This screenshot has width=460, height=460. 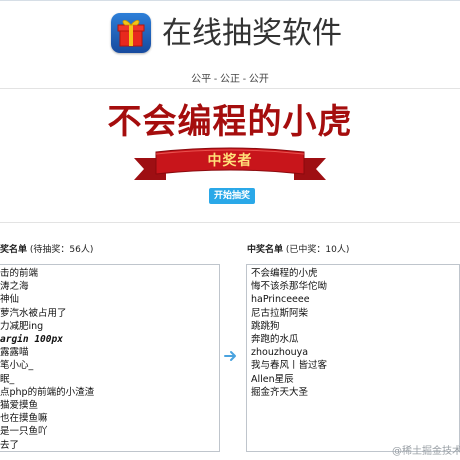 I want to click on winners-title: 中奖名单, so click(x=265, y=250).